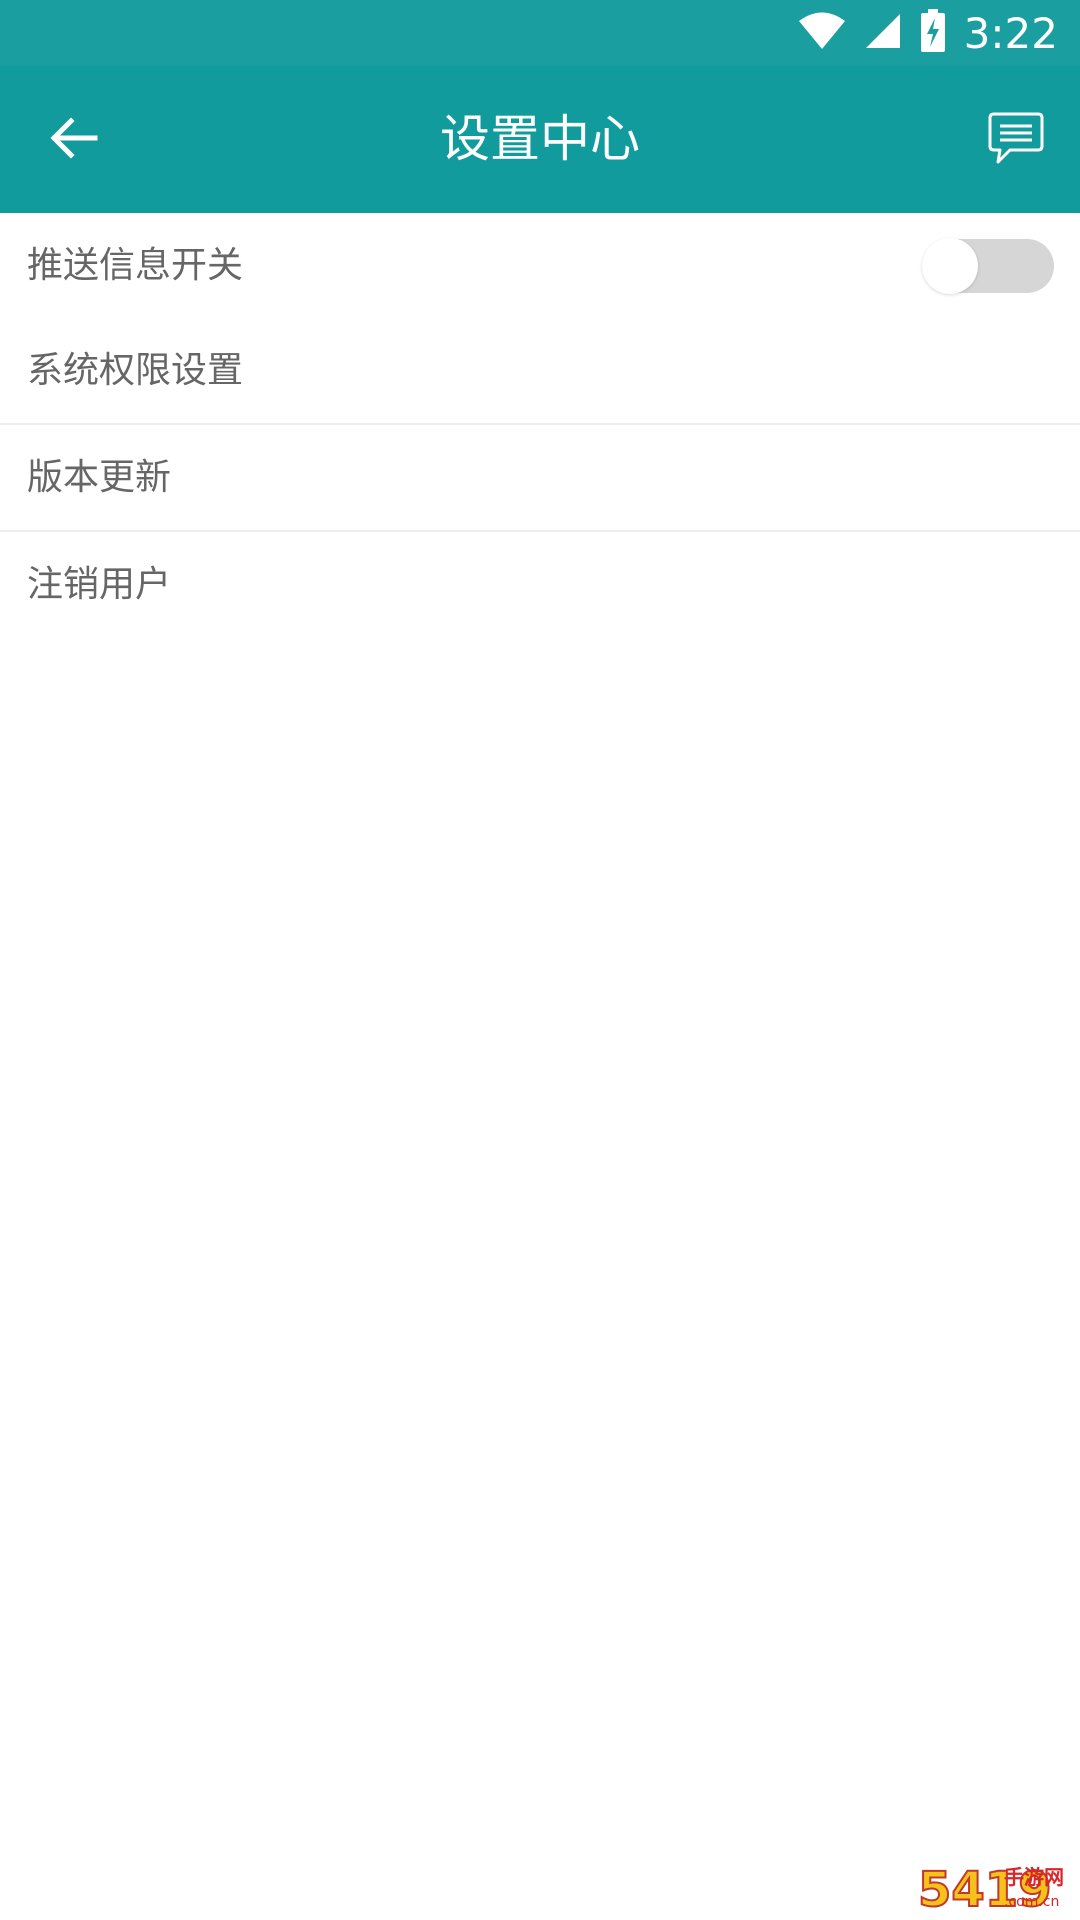 The height and width of the screenshot is (1920, 1080). What do you see at coordinates (1031, 1902) in the screenshot?
I see `watermark-domain: .com.cn` at bounding box center [1031, 1902].